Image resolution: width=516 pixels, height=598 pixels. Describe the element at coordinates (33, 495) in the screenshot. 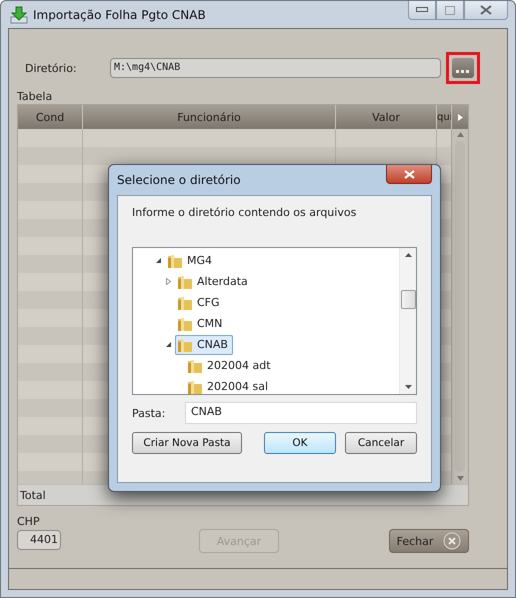

I see `total-label: Total` at that location.